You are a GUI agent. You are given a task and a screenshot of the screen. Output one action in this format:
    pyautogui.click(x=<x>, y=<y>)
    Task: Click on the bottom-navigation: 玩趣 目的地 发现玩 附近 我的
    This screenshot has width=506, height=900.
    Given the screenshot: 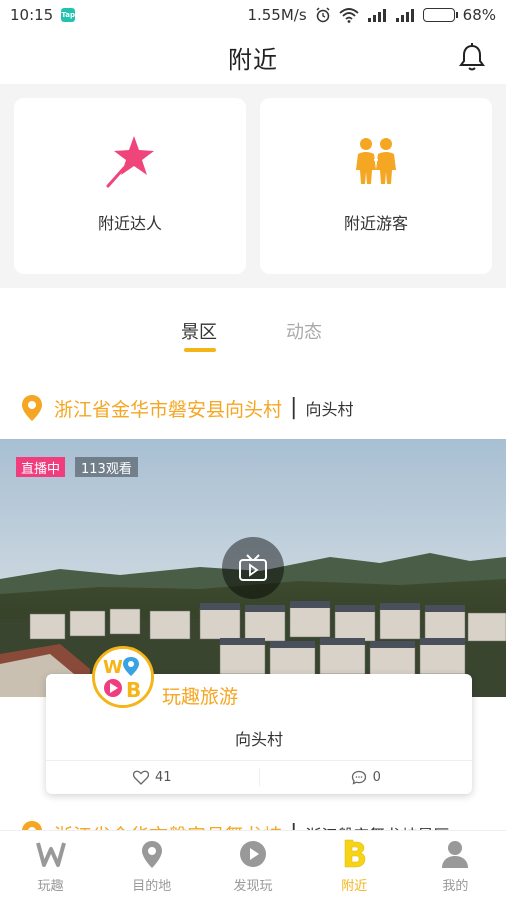 What is the action you would take?
    pyautogui.click(x=253, y=865)
    